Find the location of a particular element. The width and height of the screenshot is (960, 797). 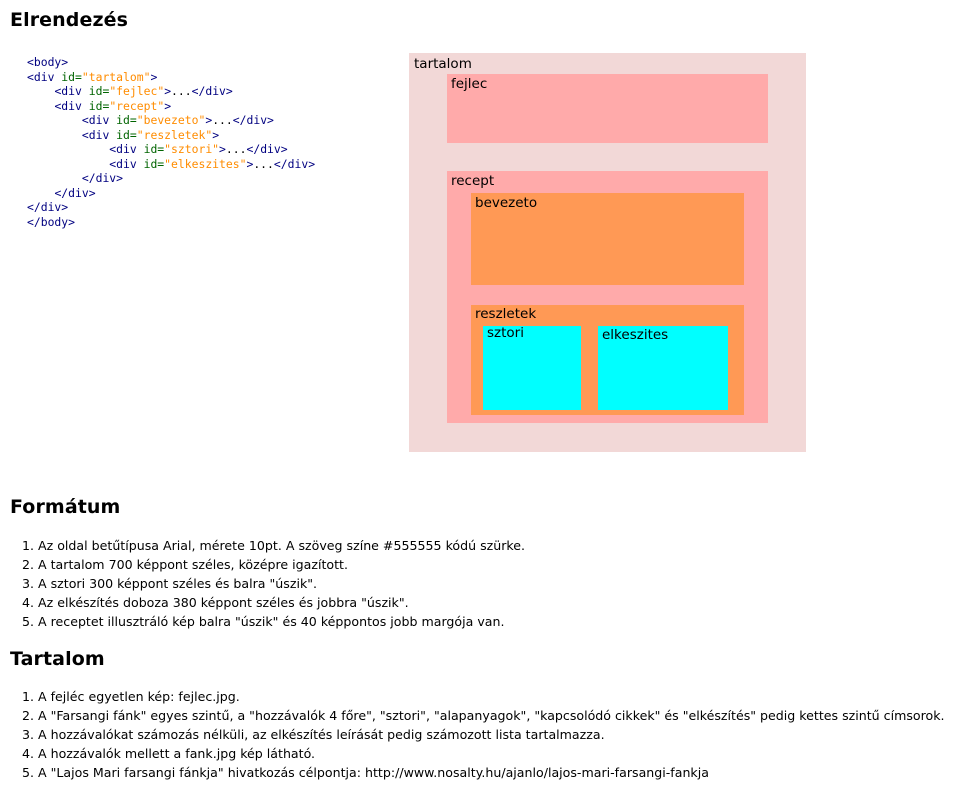

box-elkeszites: elkeszites is located at coordinates (663, 368).